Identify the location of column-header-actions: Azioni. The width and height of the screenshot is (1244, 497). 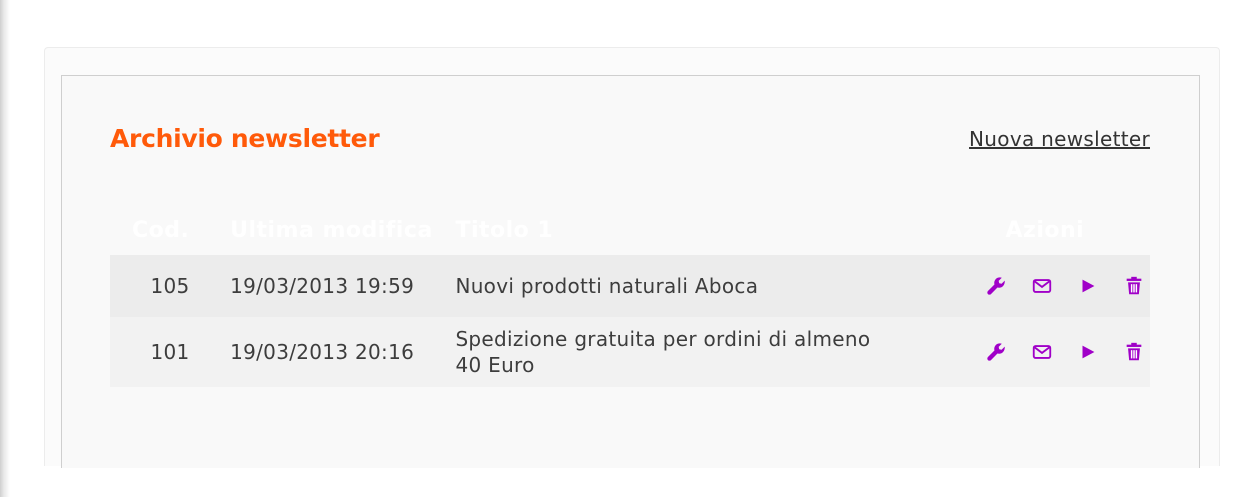
(1045, 230).